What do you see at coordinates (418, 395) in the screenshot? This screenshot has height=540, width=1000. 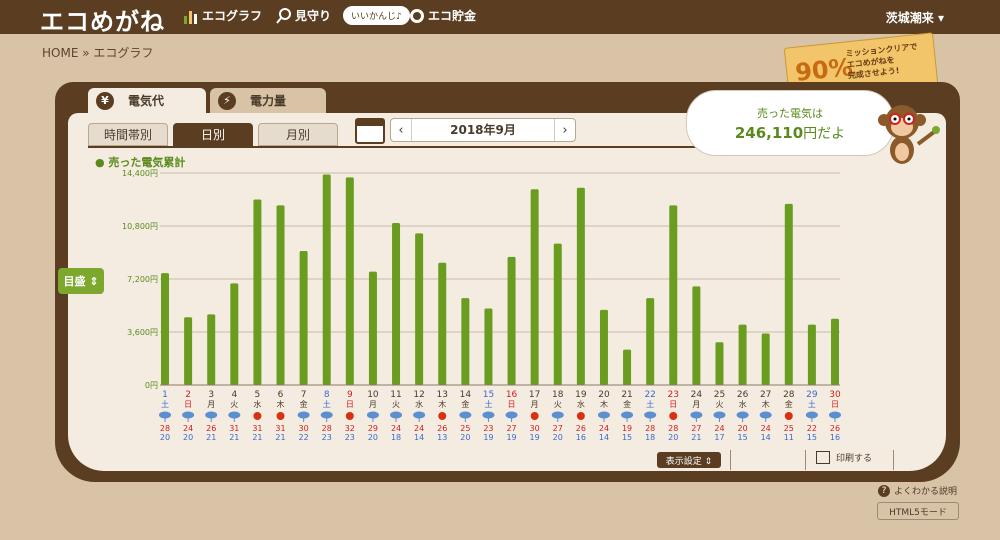 I see `day-label: 12` at bounding box center [418, 395].